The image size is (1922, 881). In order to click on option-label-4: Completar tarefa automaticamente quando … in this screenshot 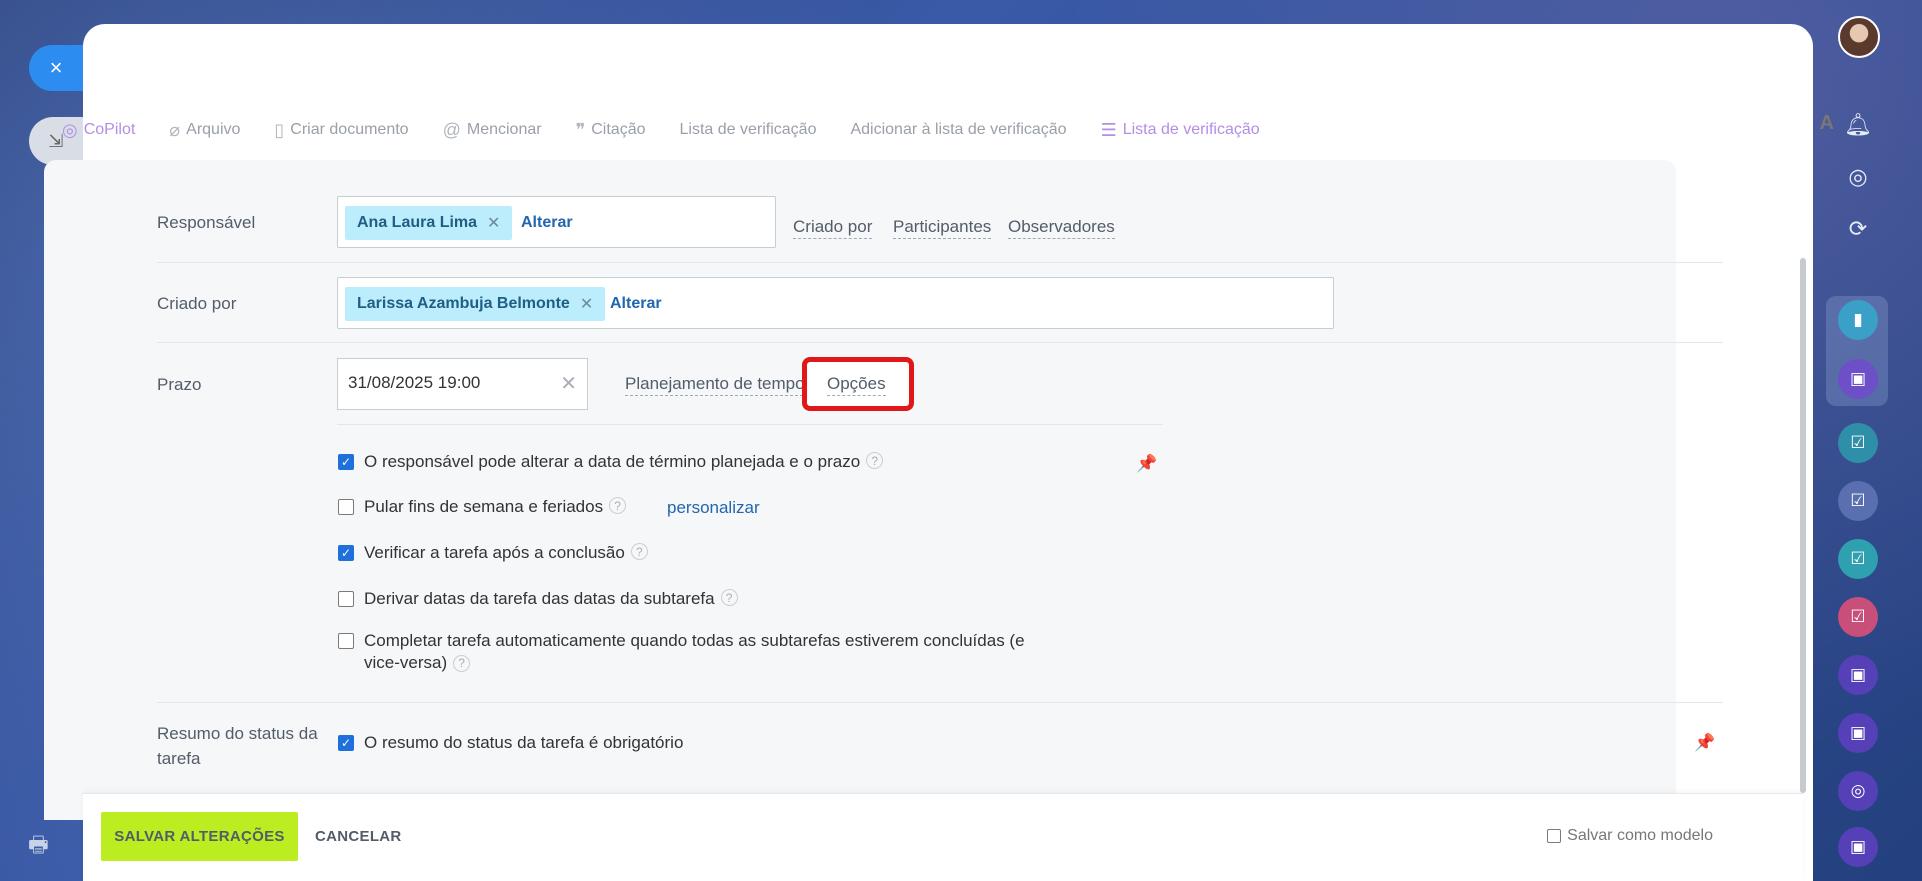, I will do `click(714, 652)`.